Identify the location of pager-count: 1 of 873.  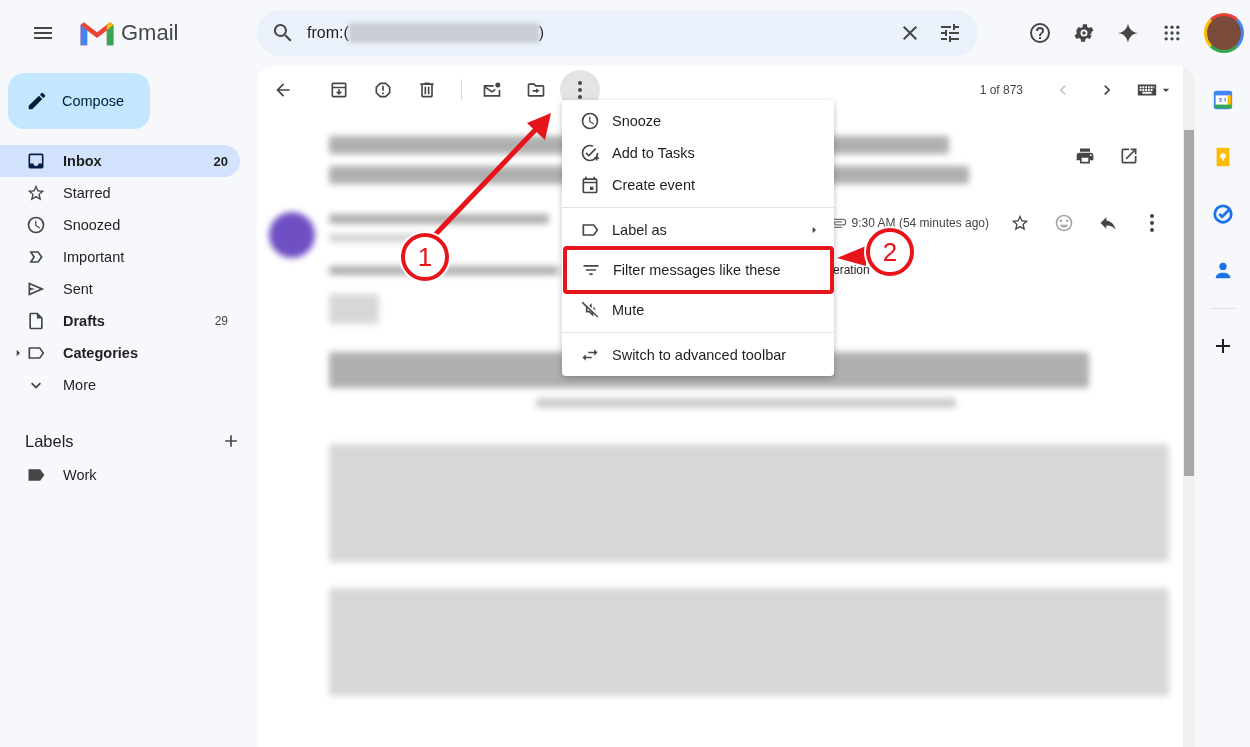
(1001, 90).